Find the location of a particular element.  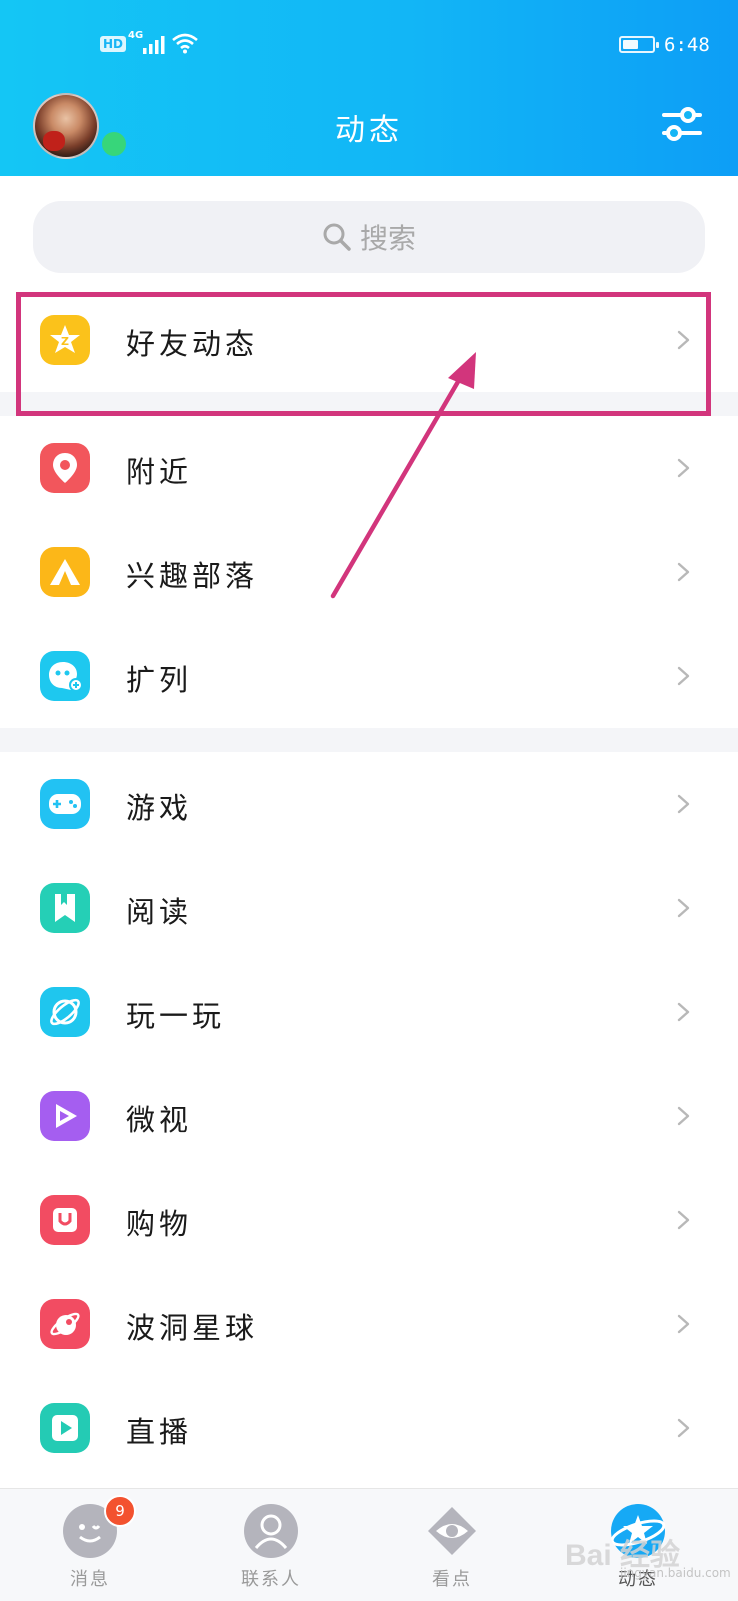

tent-icon is located at coordinates (65, 572).